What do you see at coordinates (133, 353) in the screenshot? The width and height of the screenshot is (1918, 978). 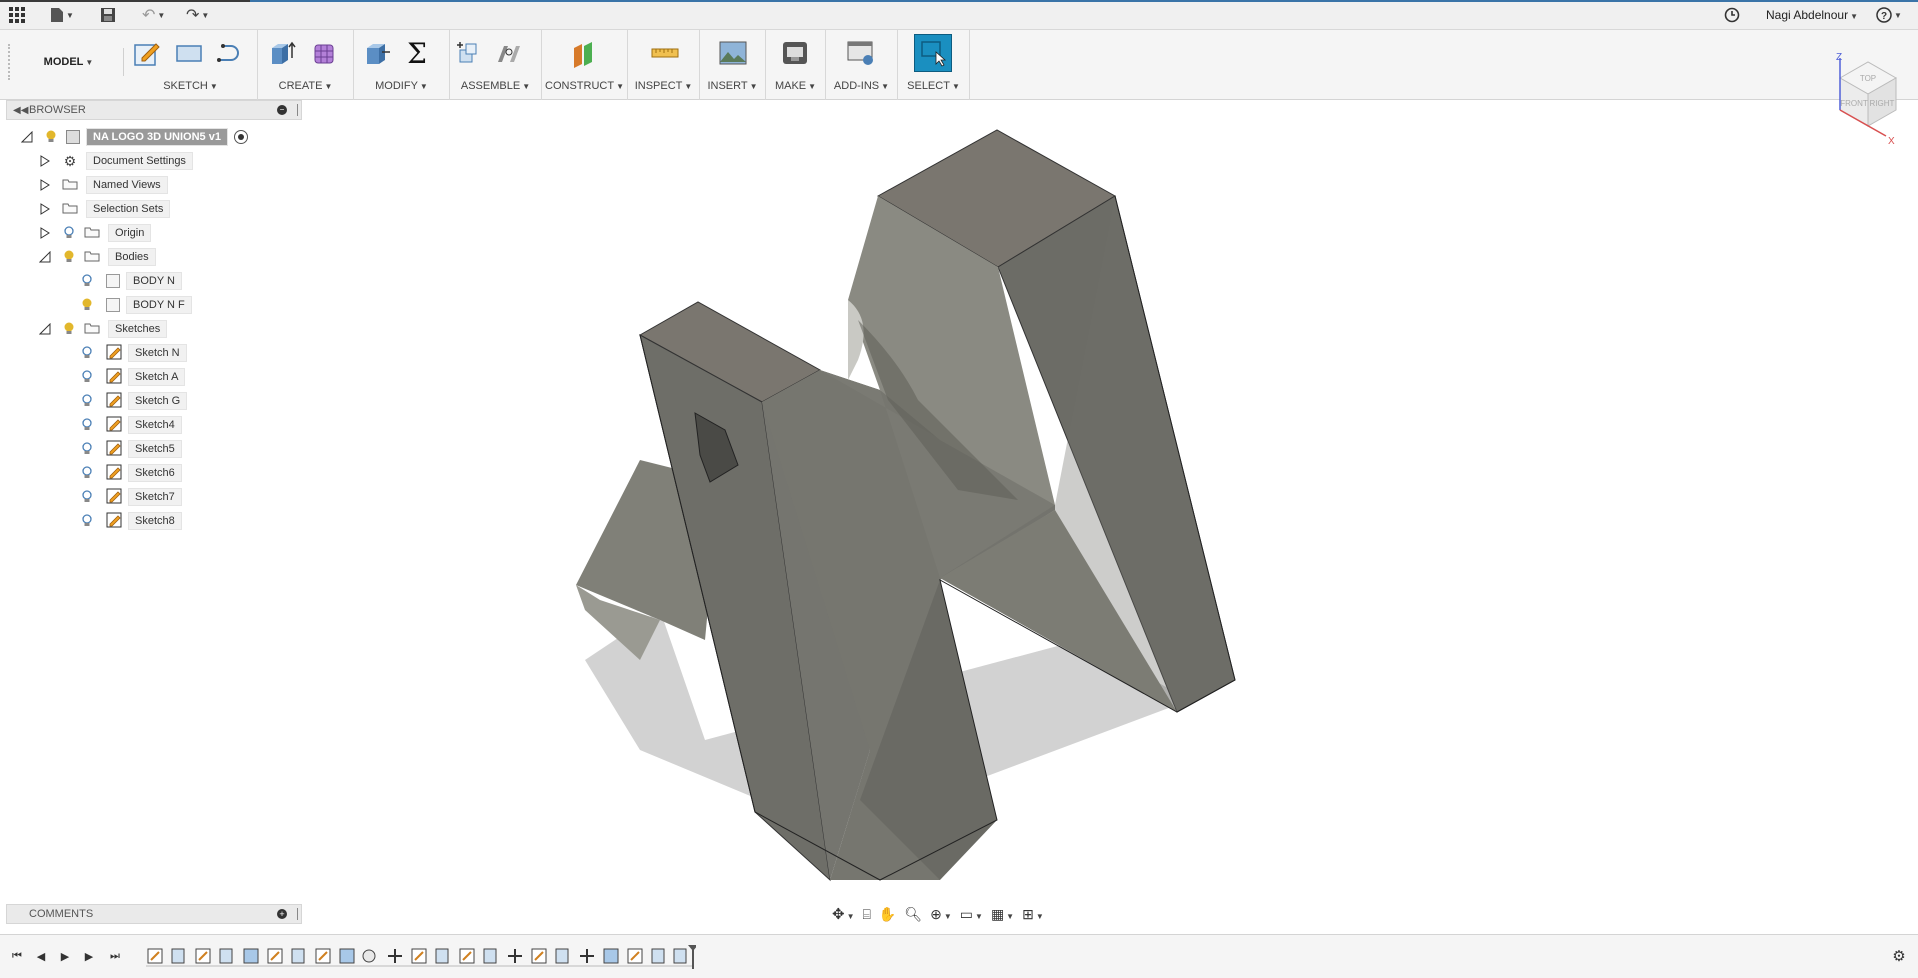 I see `tree-item-sketch: Sketch N` at bounding box center [133, 353].